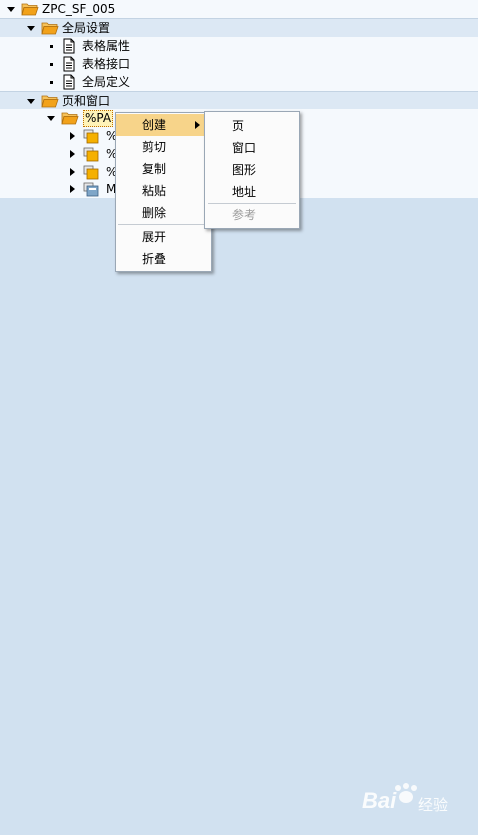 The image size is (478, 835). I want to click on menu-item-label: 创建, so click(154, 125).